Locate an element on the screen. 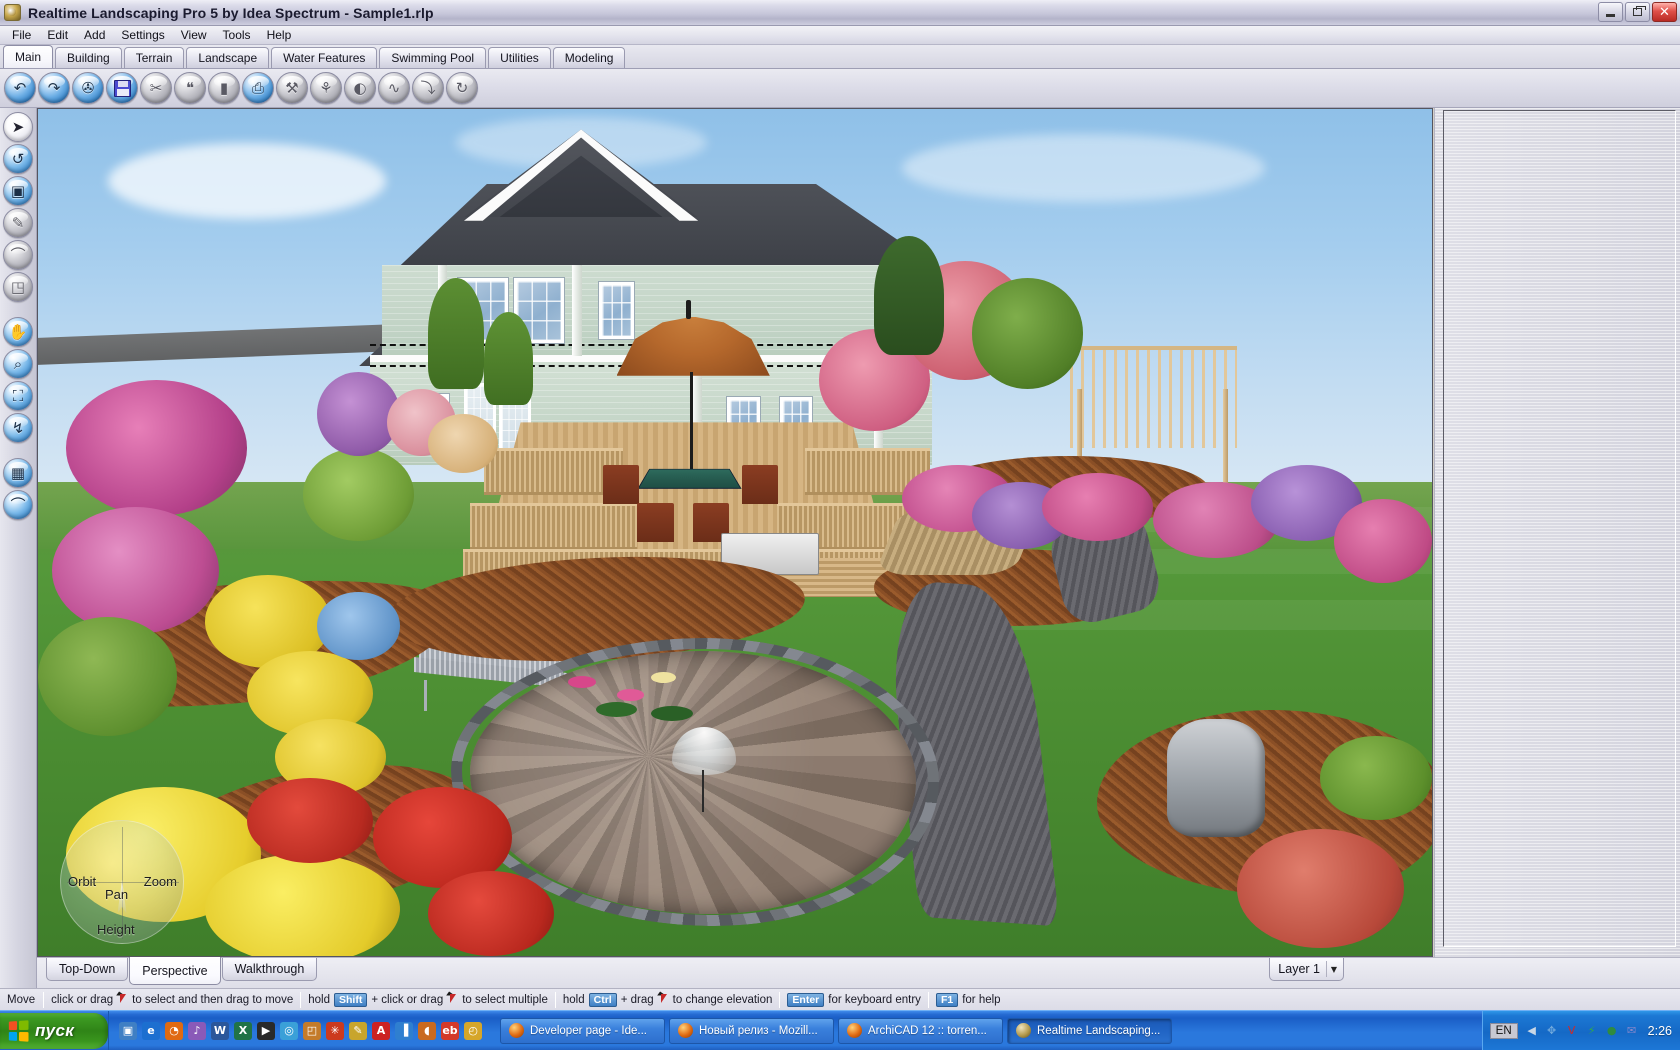 This screenshot has width=1680, height=1050. excel-icon: X is located at coordinates (243, 1030).